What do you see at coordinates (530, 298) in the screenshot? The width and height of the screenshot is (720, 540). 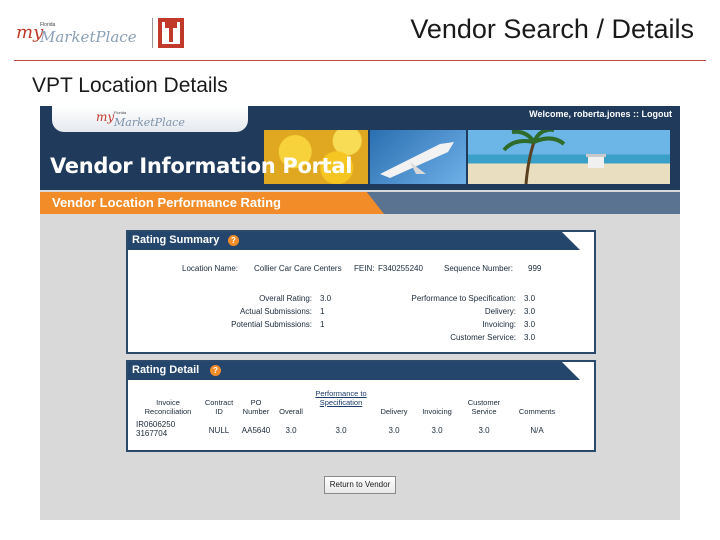 I see `performance-value: 3.0` at bounding box center [530, 298].